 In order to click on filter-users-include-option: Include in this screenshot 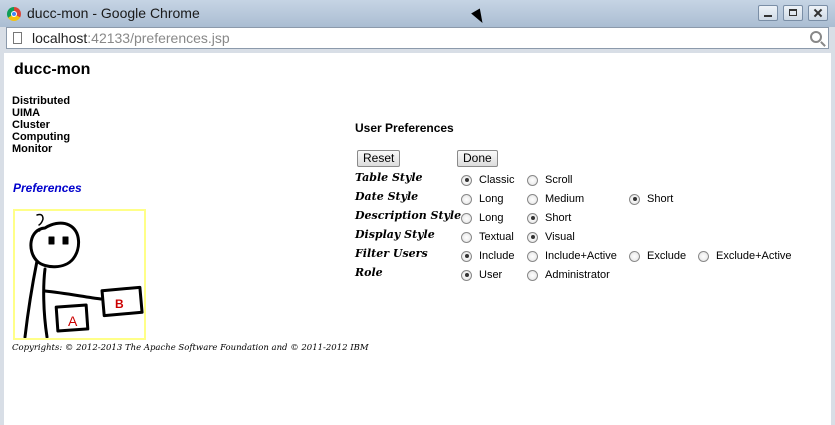, I will do `click(487, 256)`.